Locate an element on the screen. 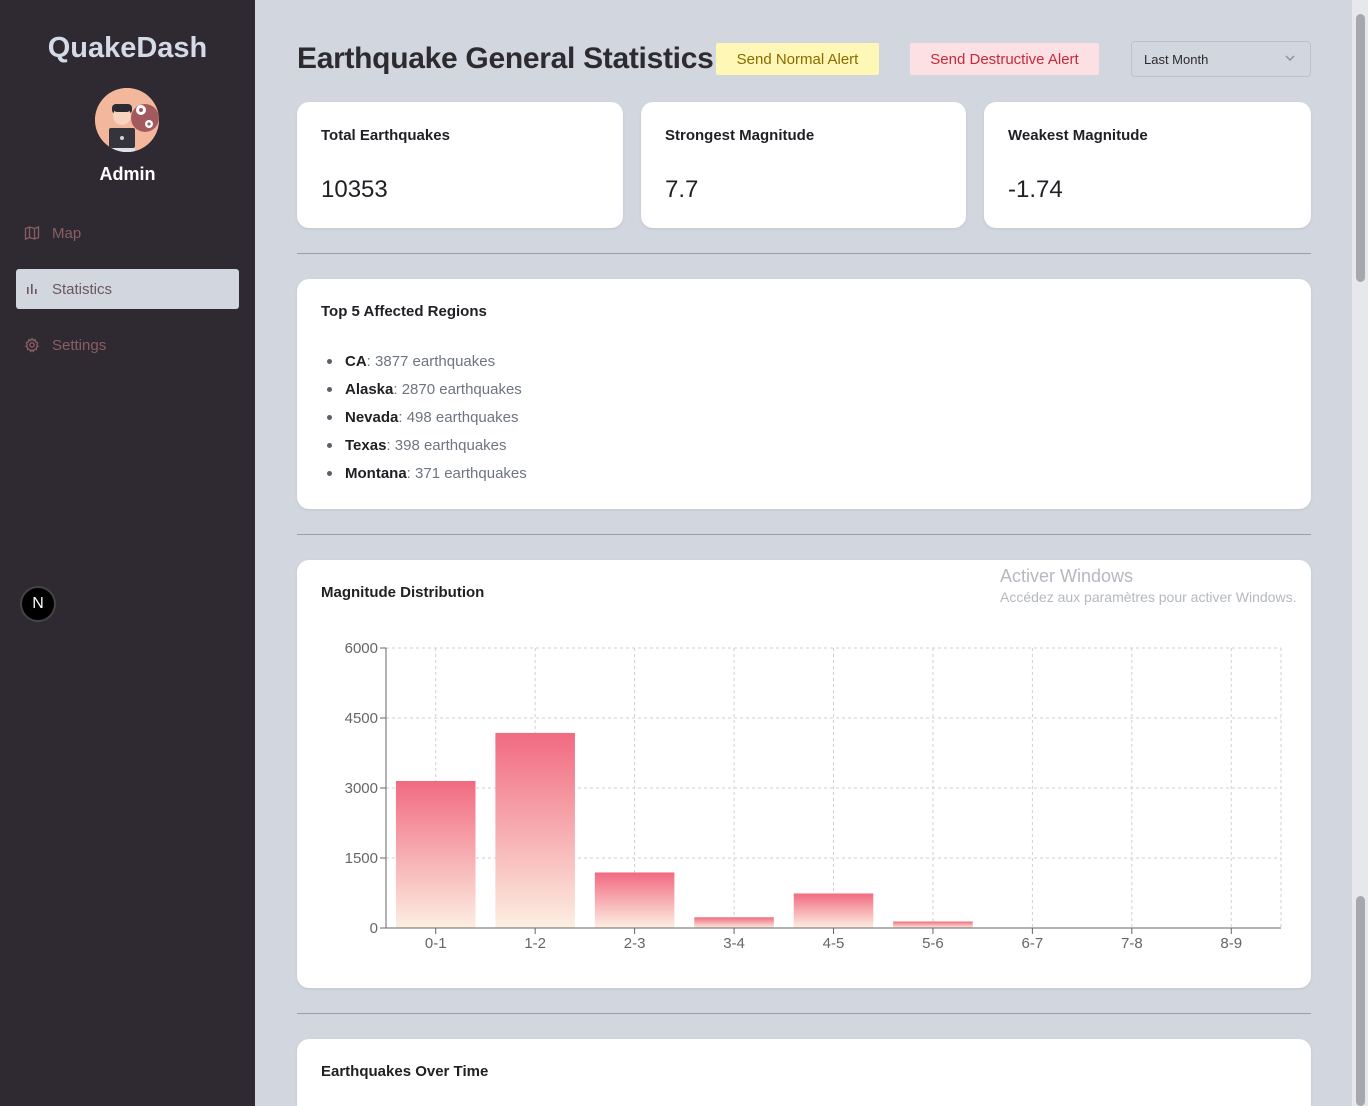  y-tick-label: 6000 is located at coordinates (361, 648).